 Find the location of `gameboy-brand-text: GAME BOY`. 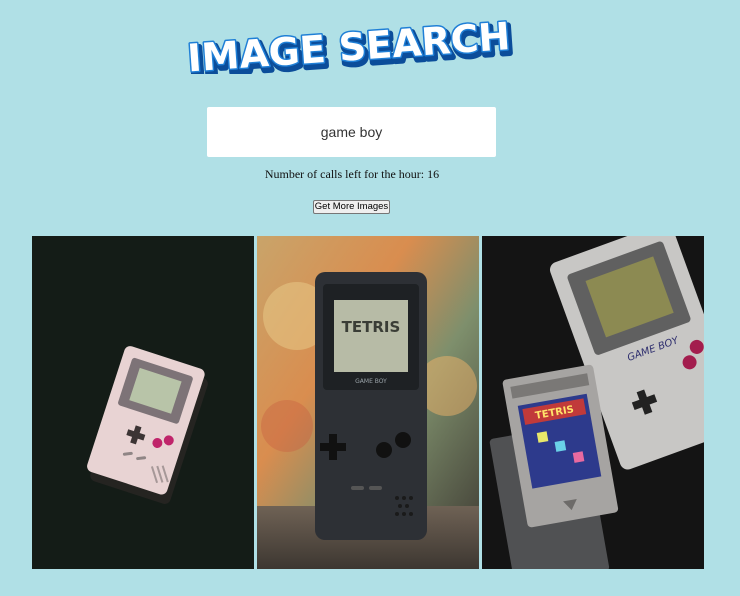

gameboy-brand-text: GAME BOY is located at coordinates (371, 381).